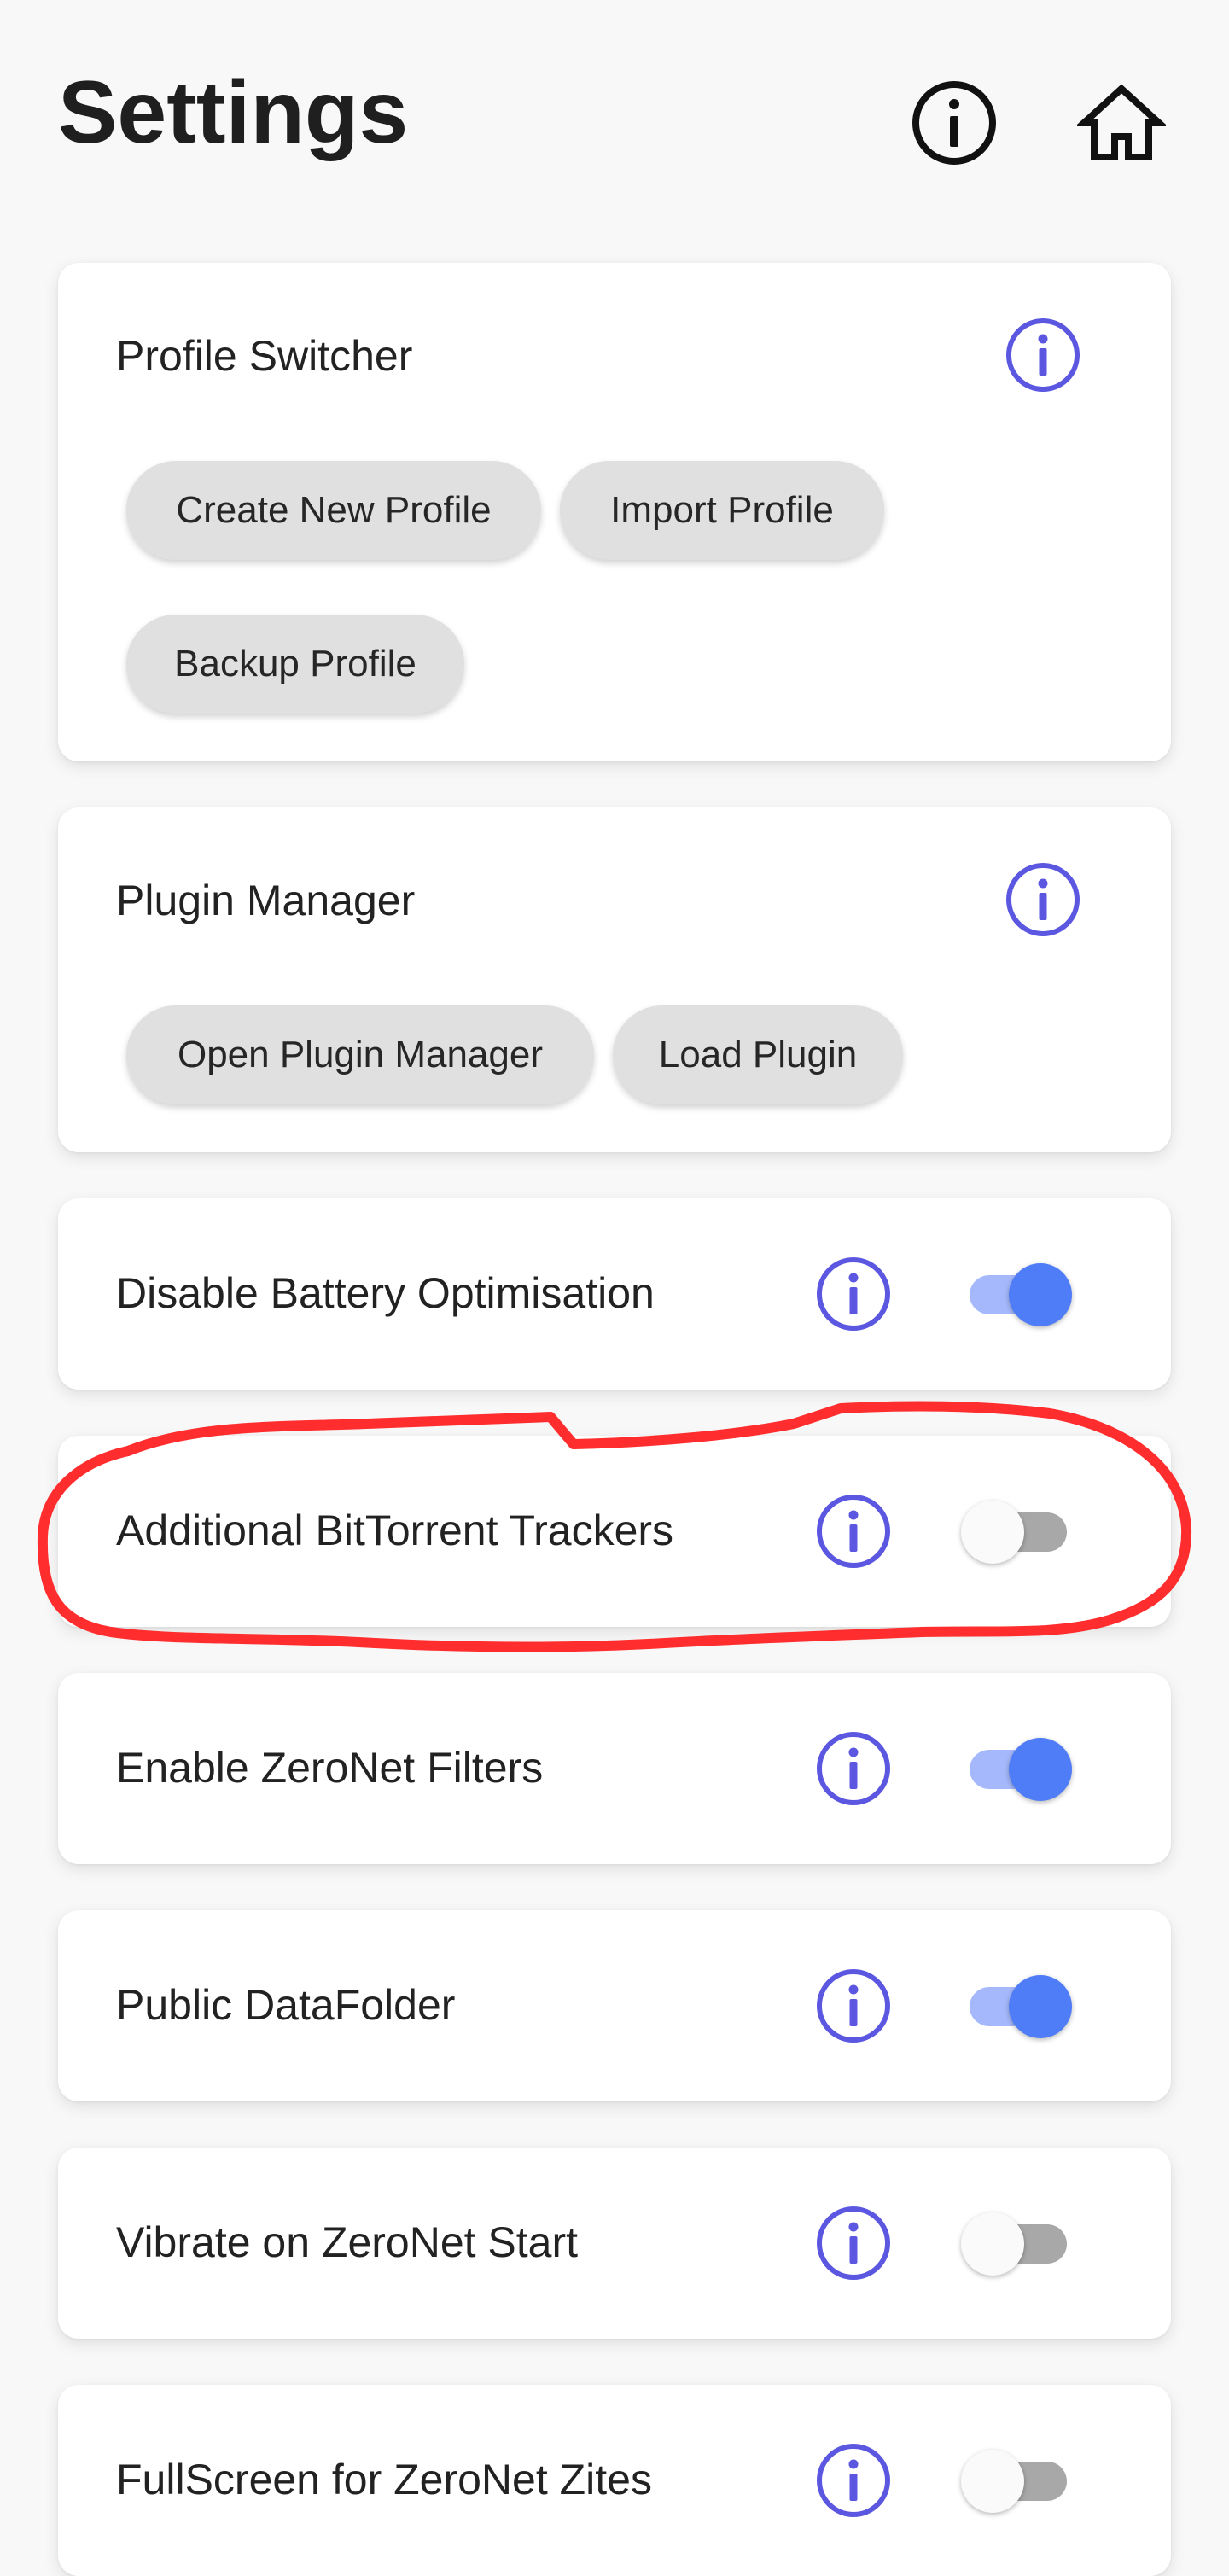  Describe the element at coordinates (614, 1768) in the screenshot. I see `toggle-setting-card: Enable ZeroNet Filters` at that location.